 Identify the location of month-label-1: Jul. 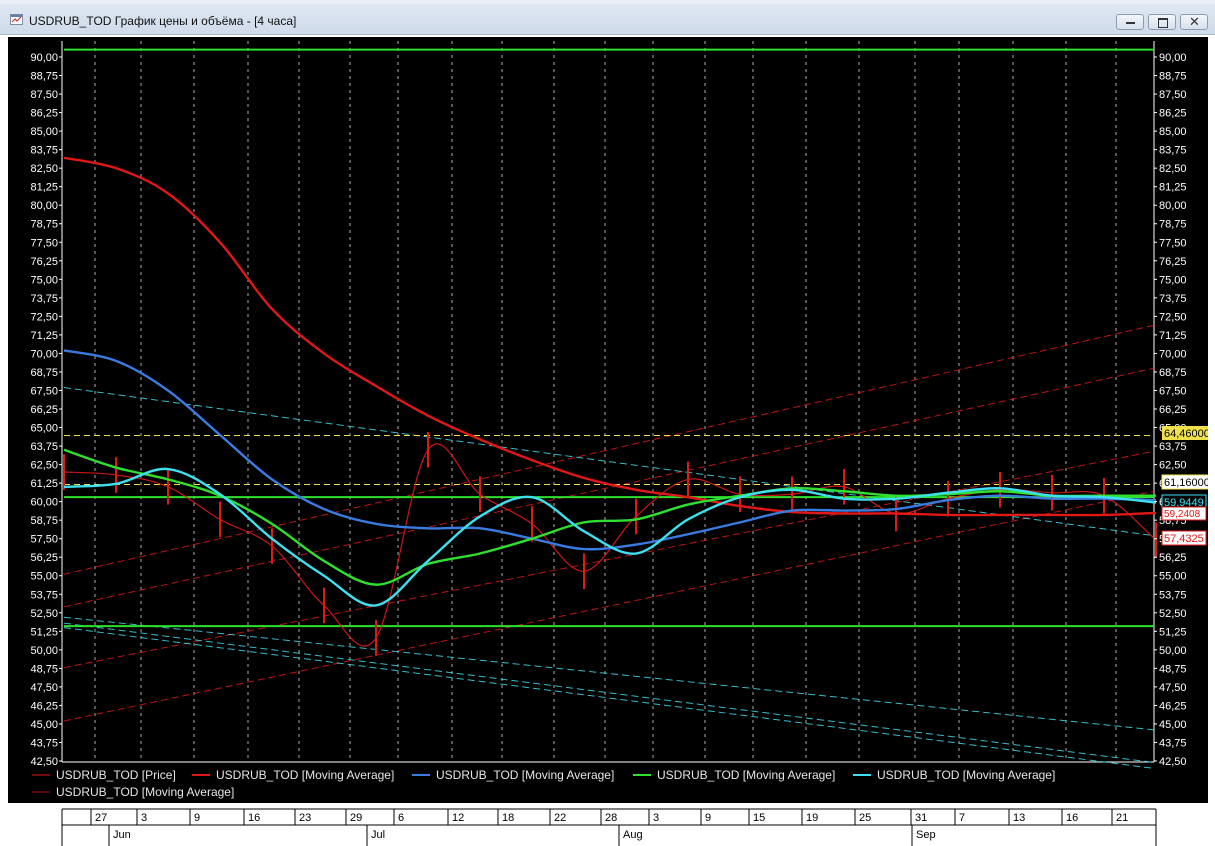
(378, 835).